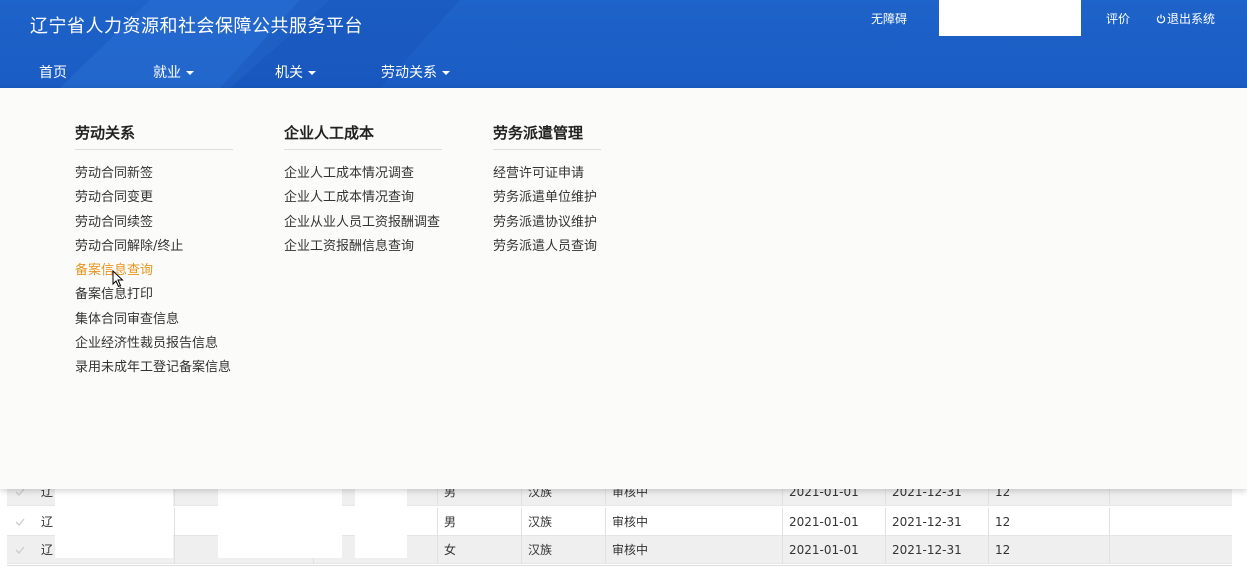 The height and width of the screenshot is (586, 1247). Describe the element at coordinates (154, 322) in the screenshot. I see `menu-item-collective-contract: 集体合同审查信息` at that location.